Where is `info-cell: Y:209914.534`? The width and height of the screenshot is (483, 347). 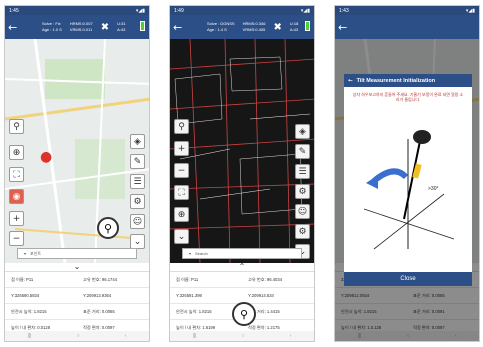 info-cell: Y:209914.534 is located at coordinates (278, 296).